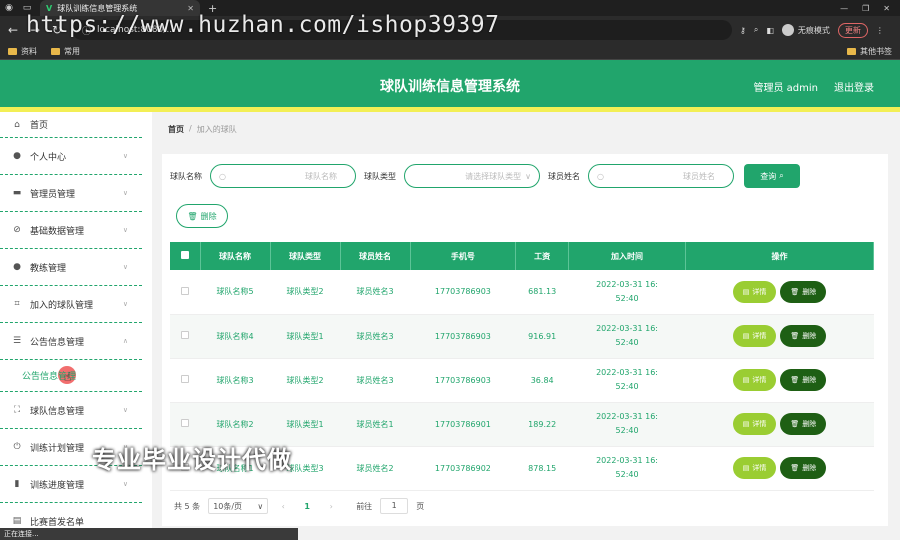 Image resolution: width=900 pixels, height=540 pixels. Describe the element at coordinates (852, 30) in the screenshot. I see `update-button: 更新` at that location.